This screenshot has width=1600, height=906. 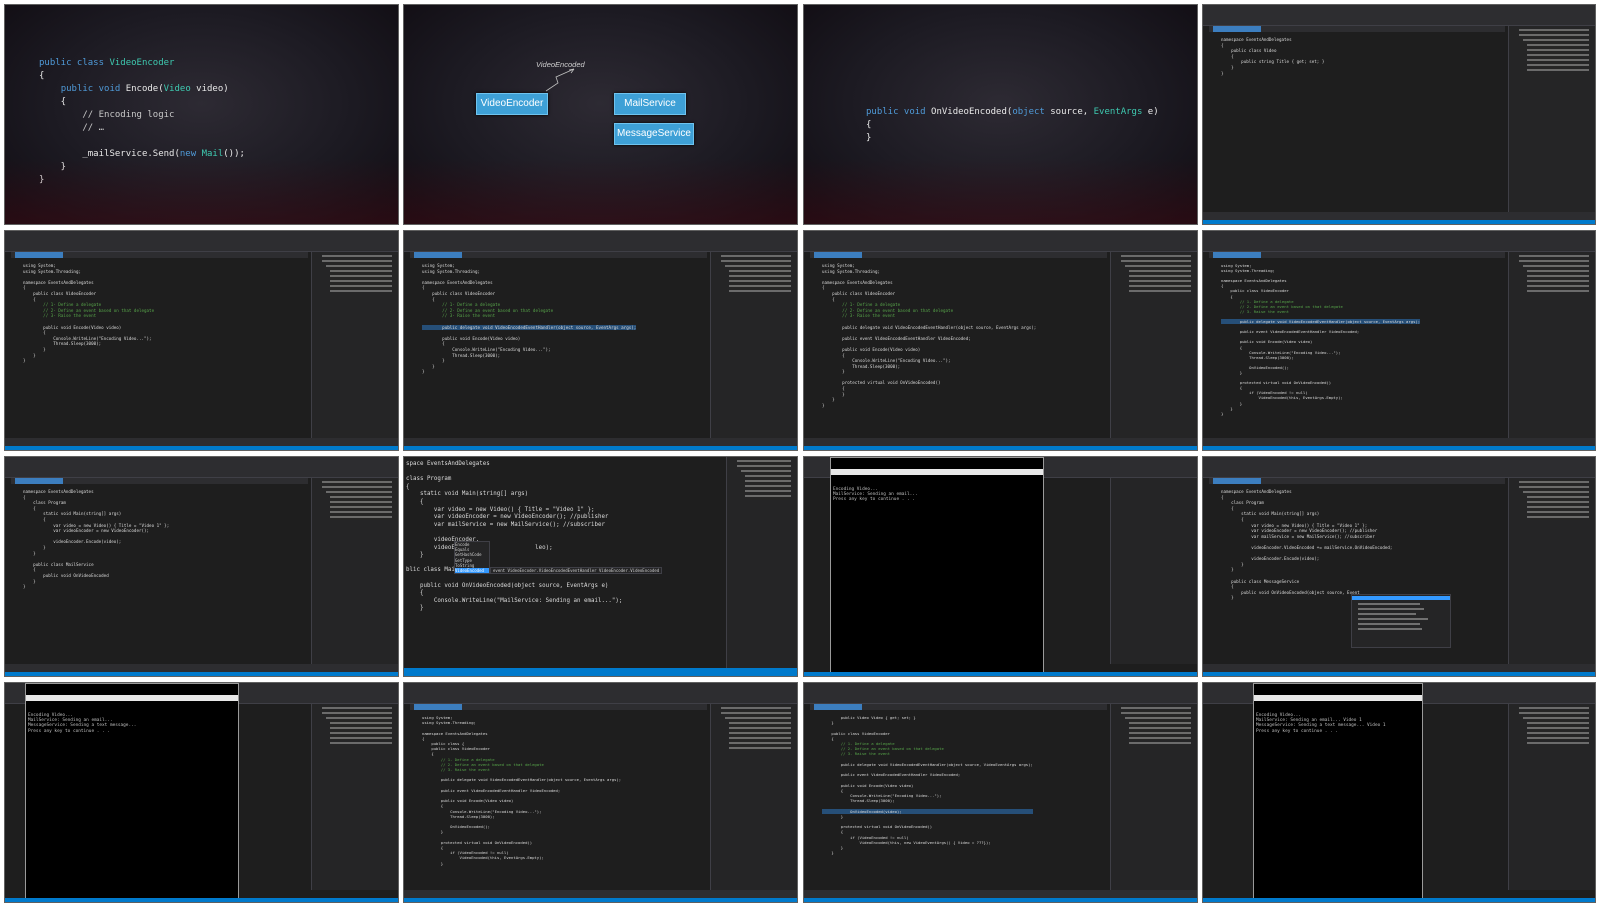 What do you see at coordinates (654, 134) in the screenshot?
I see `messageservice-box: MessageService` at bounding box center [654, 134].